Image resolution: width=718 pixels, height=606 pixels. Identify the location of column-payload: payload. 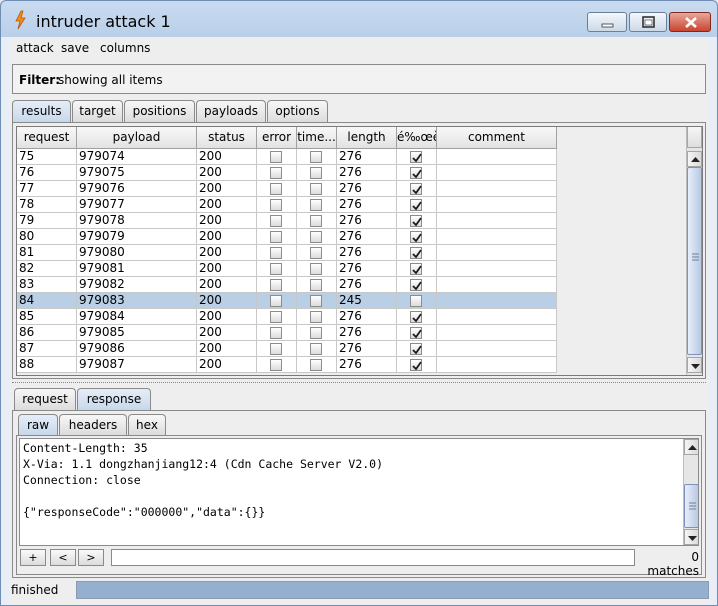
(137, 138).